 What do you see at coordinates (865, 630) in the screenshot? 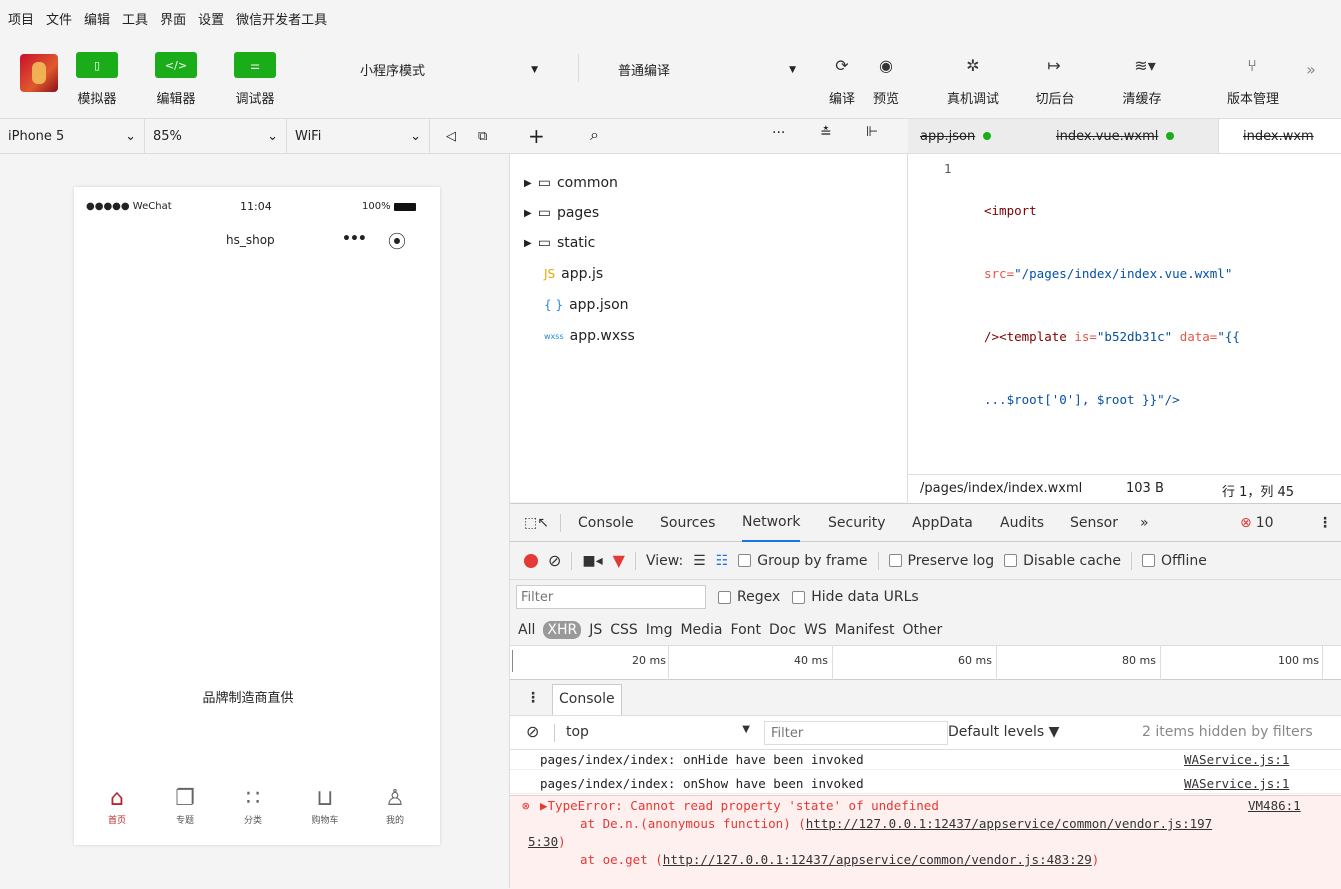
I see `type-manifest: Manifest` at bounding box center [865, 630].